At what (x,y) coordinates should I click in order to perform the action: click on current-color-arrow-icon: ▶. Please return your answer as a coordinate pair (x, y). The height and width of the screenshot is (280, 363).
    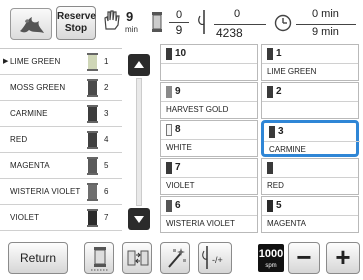
    Looking at the image, I should click on (6, 61).